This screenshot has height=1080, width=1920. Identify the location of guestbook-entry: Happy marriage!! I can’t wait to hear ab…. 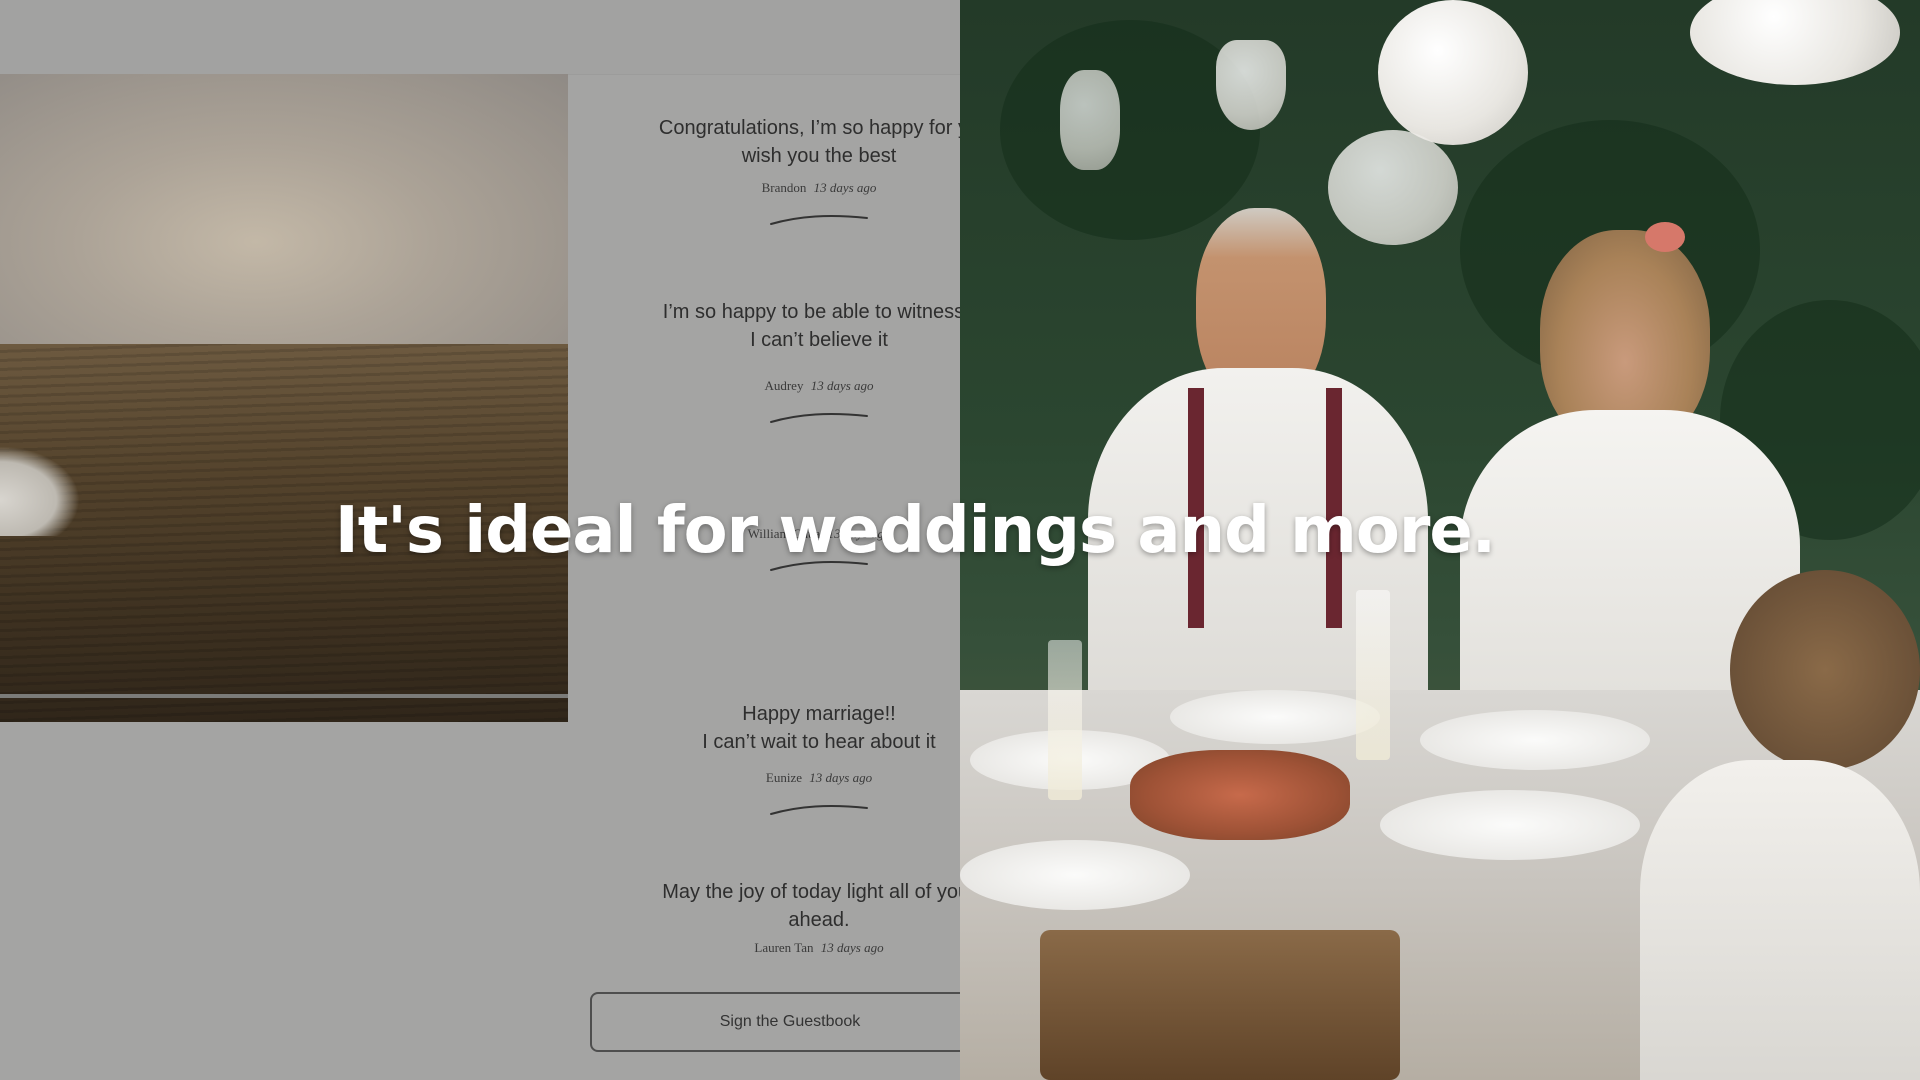
(772, 760).